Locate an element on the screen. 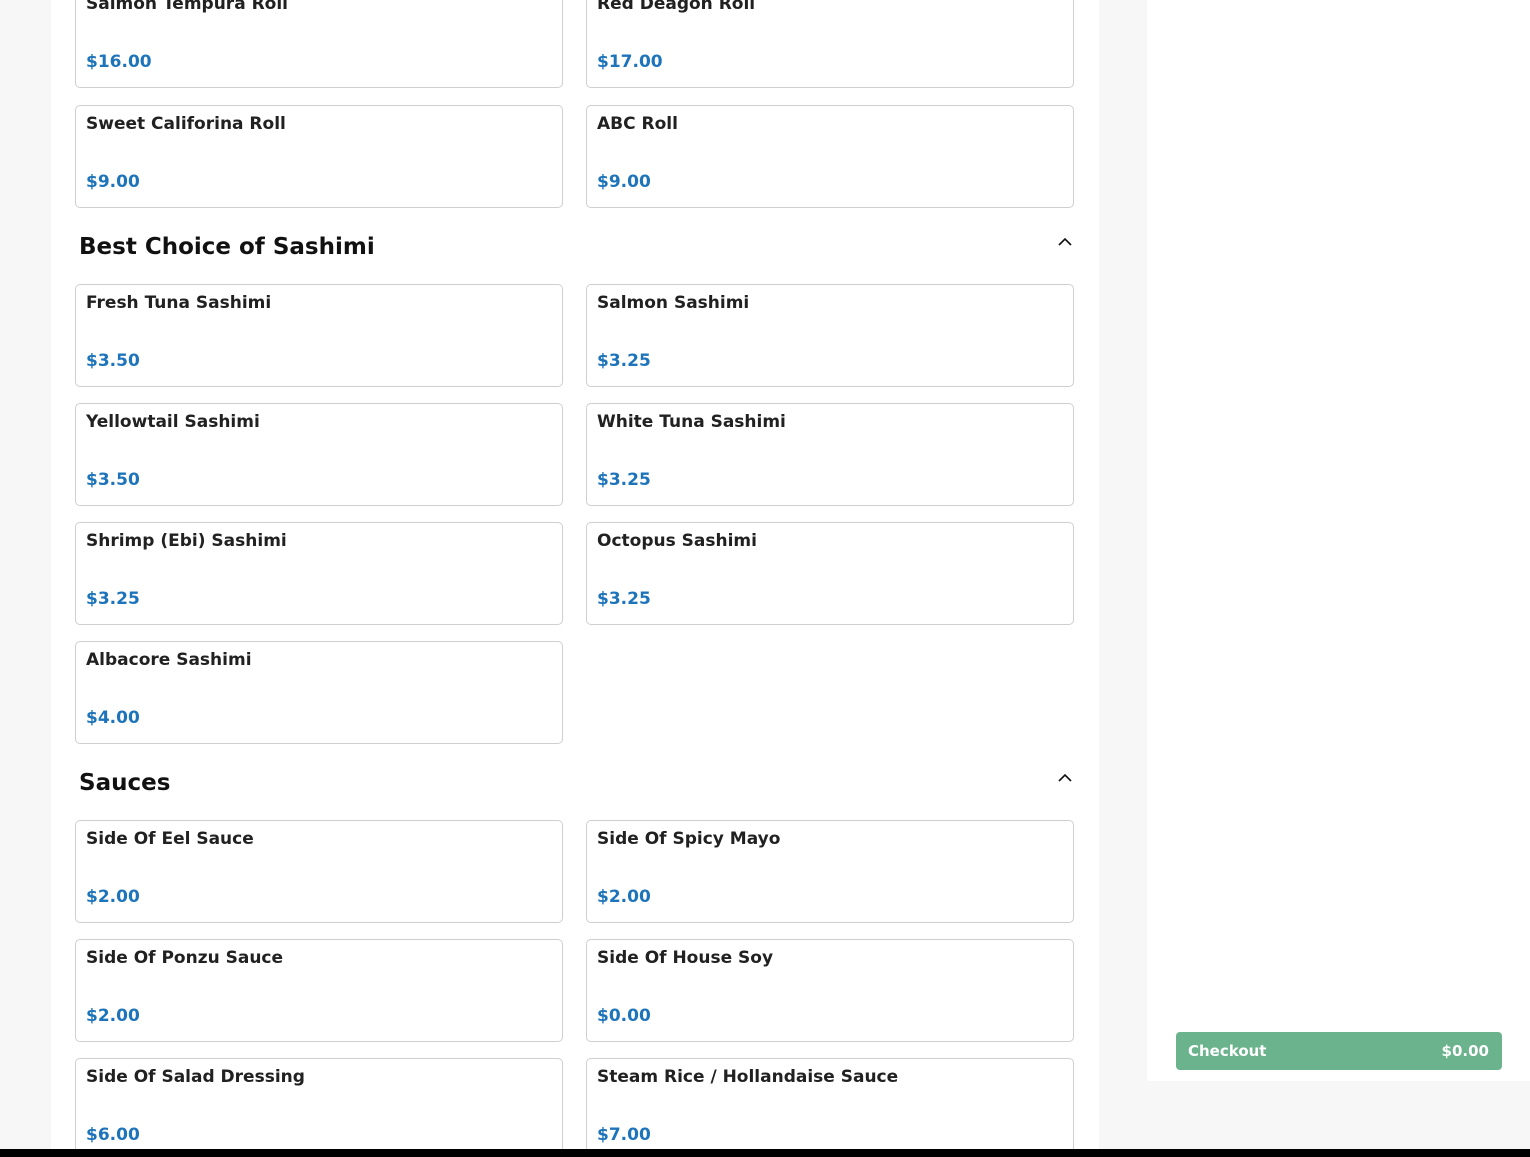  item-name: Salmon Sashimi is located at coordinates (673, 303).